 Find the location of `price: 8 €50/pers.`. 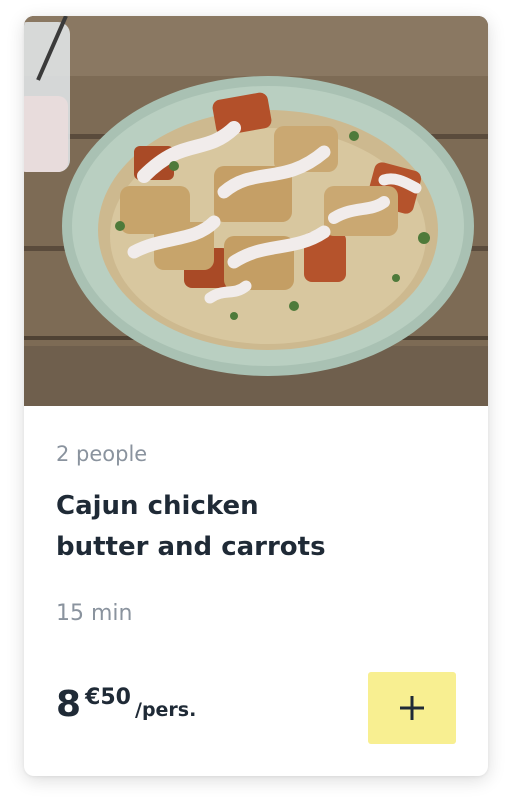

price: 8 €50/pers. is located at coordinates (126, 704).